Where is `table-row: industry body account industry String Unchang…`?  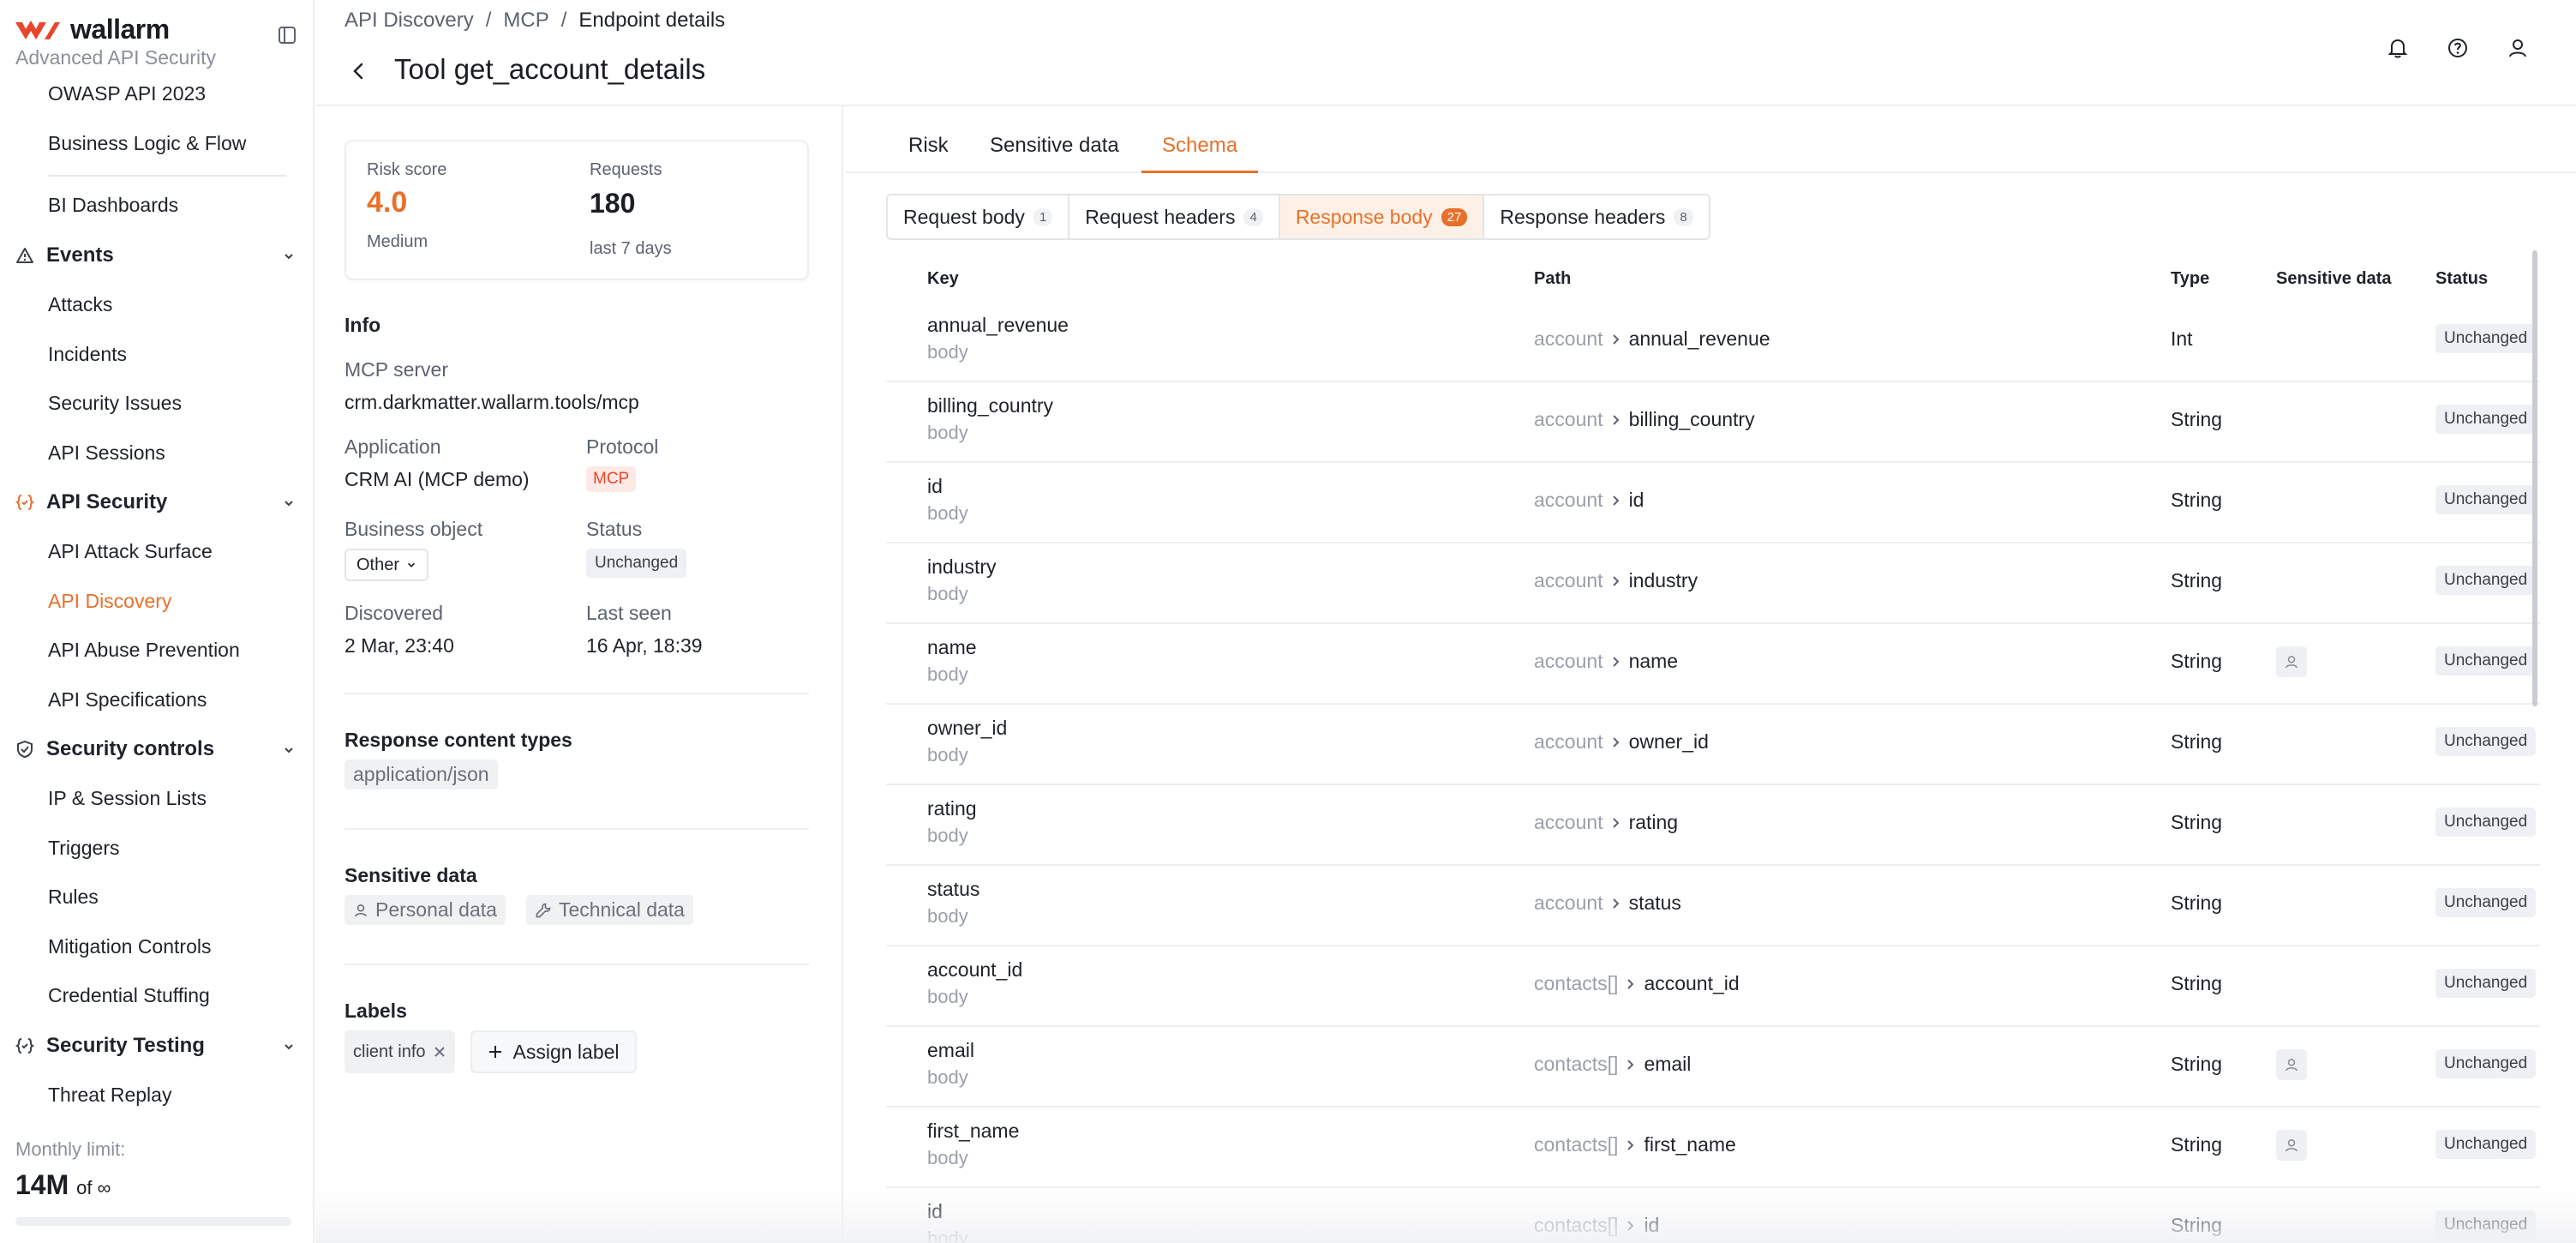 table-row: industry body account industry String Unchang… is located at coordinates (1713, 583).